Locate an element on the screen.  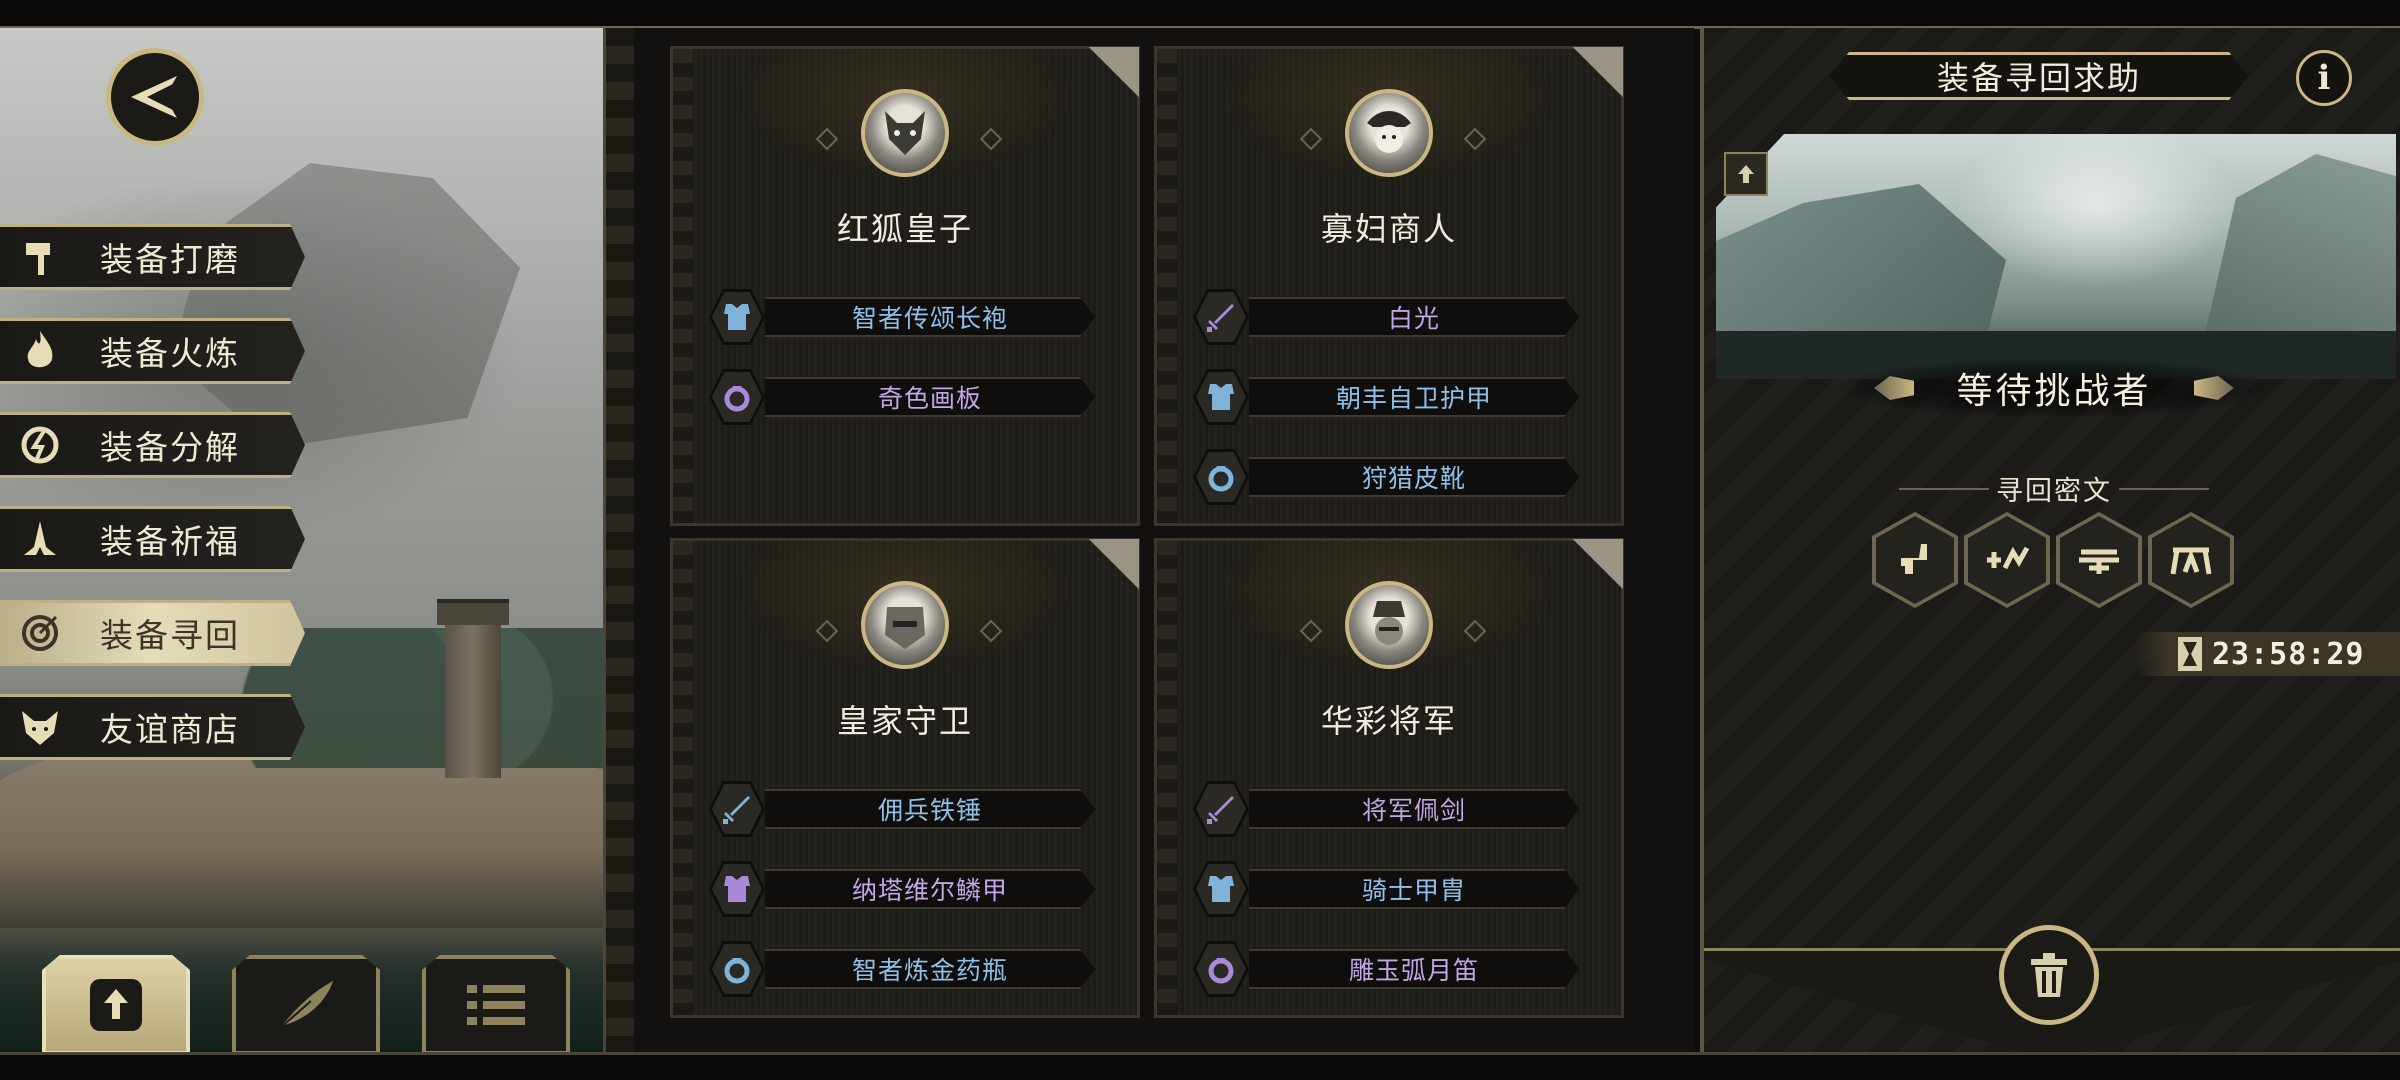
bottom-tab-feather is located at coordinates (306, 1005).